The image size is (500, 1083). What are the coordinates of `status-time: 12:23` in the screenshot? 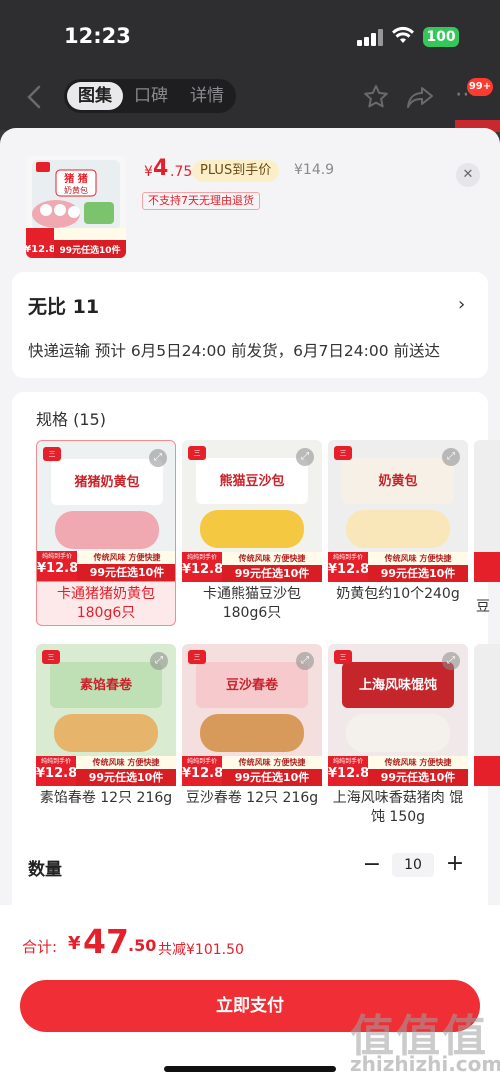 It's located at (97, 36).